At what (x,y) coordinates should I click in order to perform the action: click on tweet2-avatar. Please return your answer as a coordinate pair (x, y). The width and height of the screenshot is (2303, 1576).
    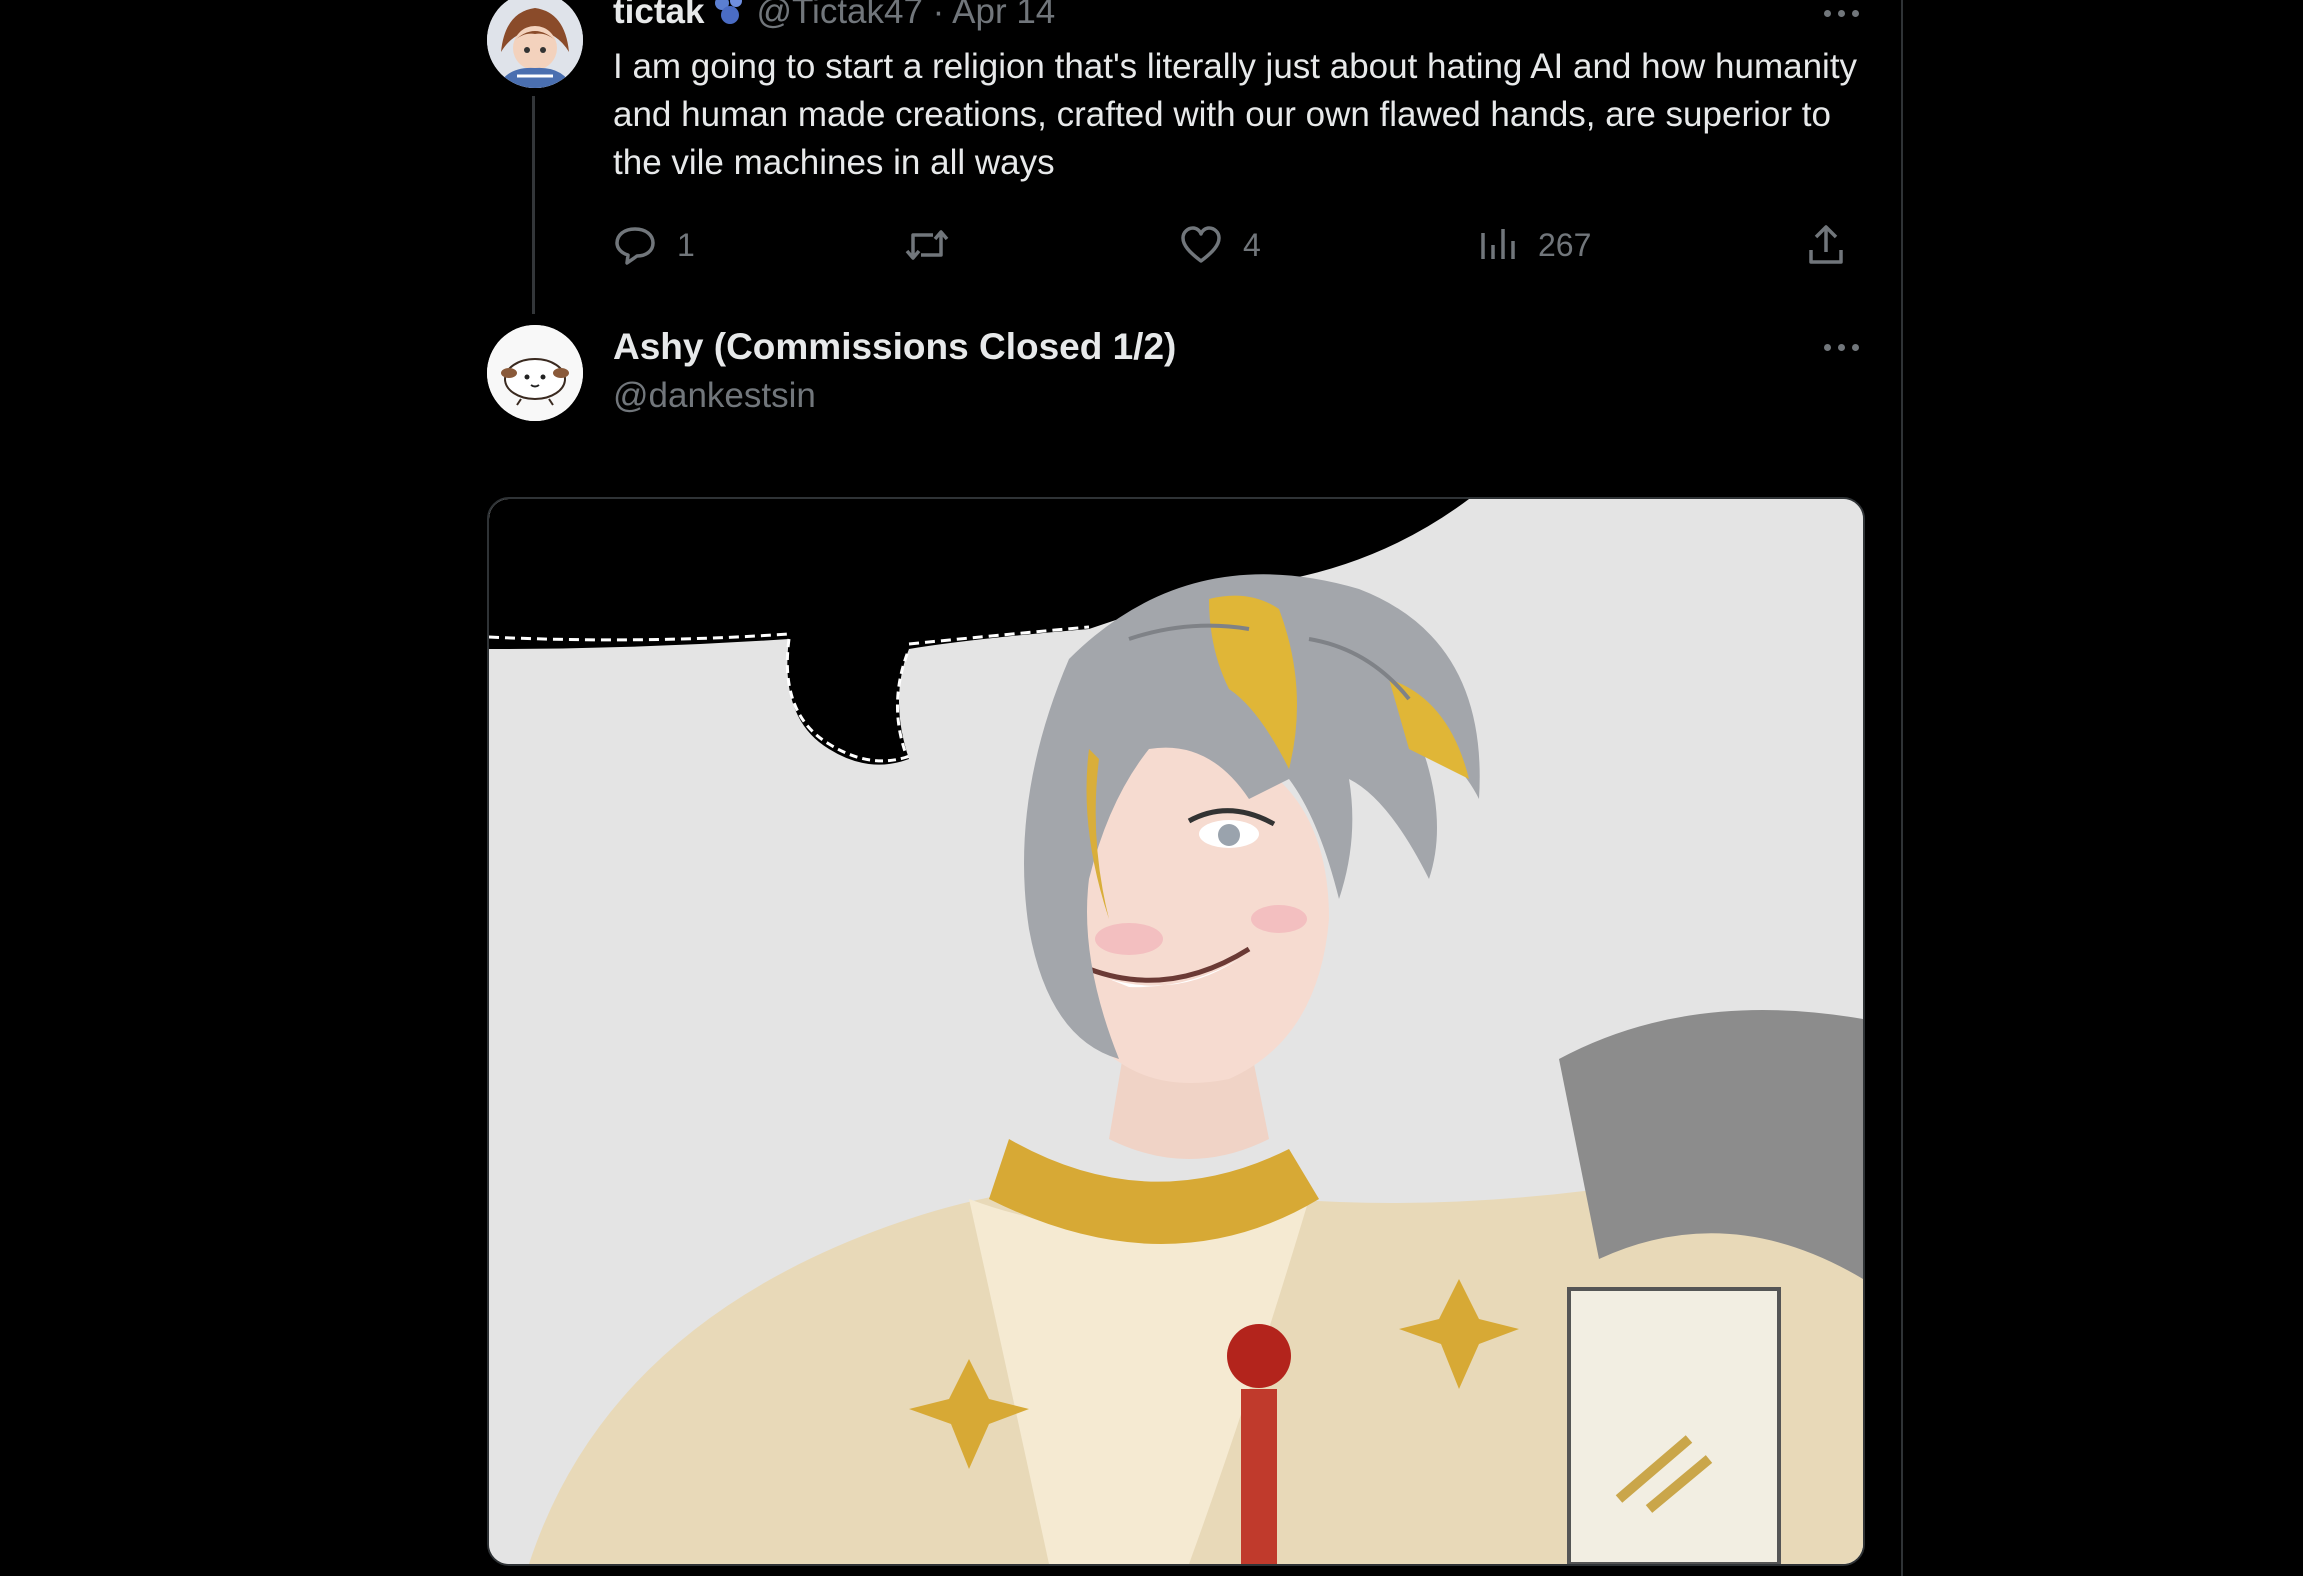
    Looking at the image, I should click on (535, 373).